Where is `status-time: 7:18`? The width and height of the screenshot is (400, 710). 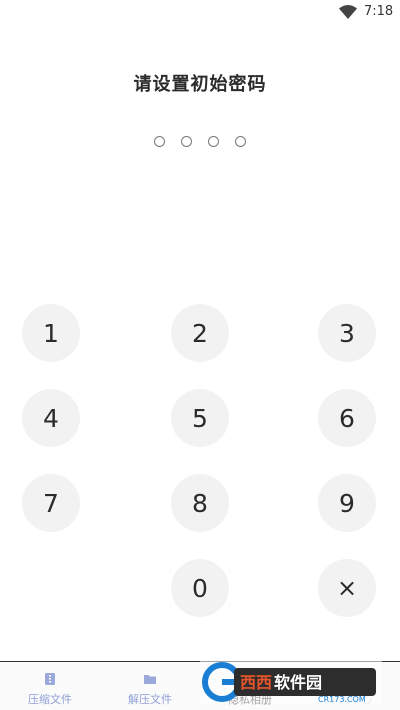 status-time: 7:18 is located at coordinates (379, 11).